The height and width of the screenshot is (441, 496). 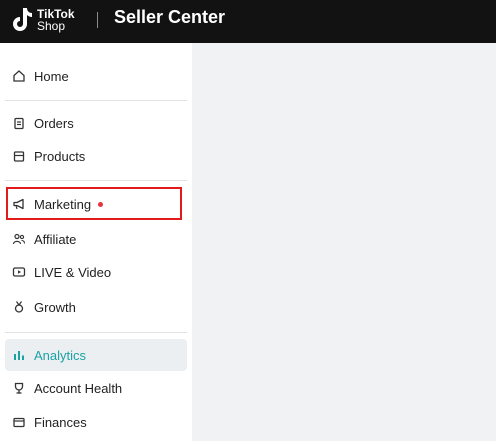 What do you see at coordinates (94, 203) in the screenshot?
I see `marketing-highlight-box` at bounding box center [94, 203].